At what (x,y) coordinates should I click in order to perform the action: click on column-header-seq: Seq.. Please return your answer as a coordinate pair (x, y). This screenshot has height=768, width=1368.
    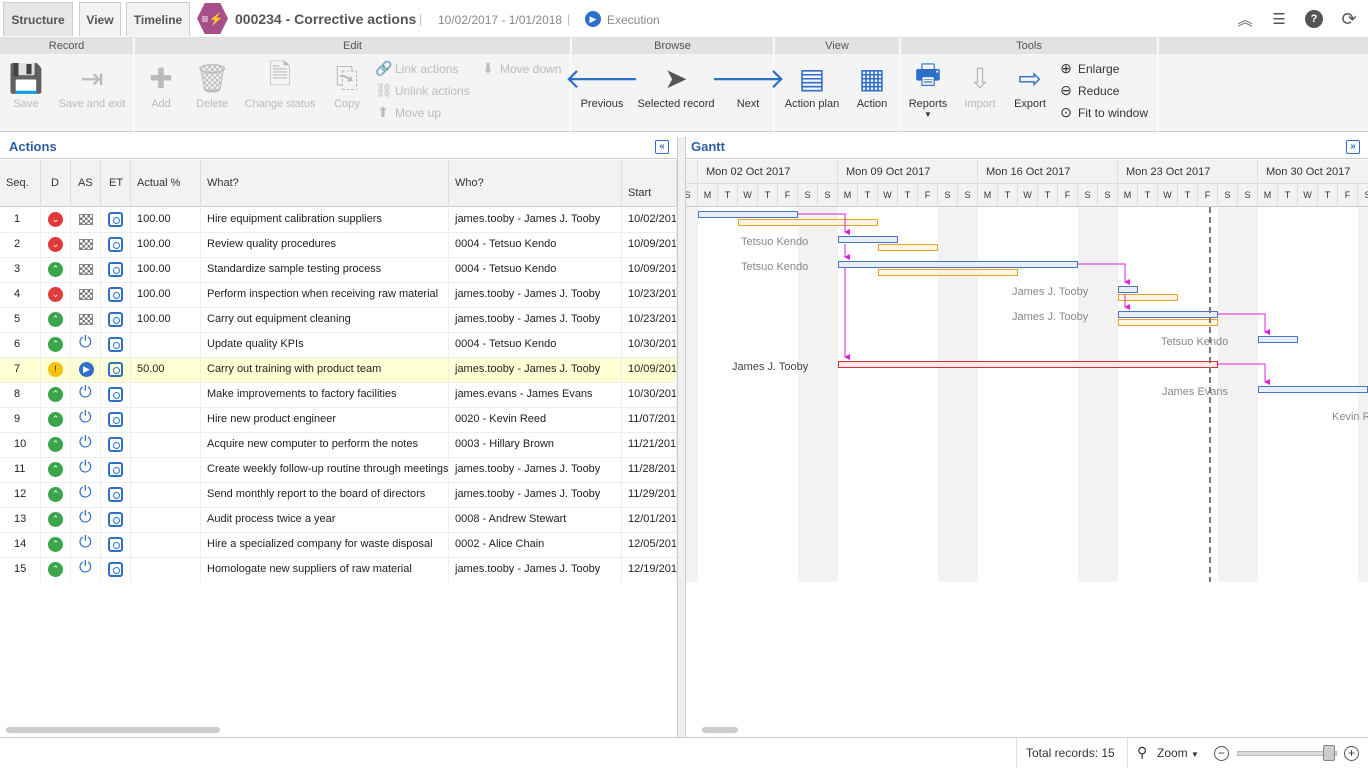
    Looking at the image, I should click on (20, 183).